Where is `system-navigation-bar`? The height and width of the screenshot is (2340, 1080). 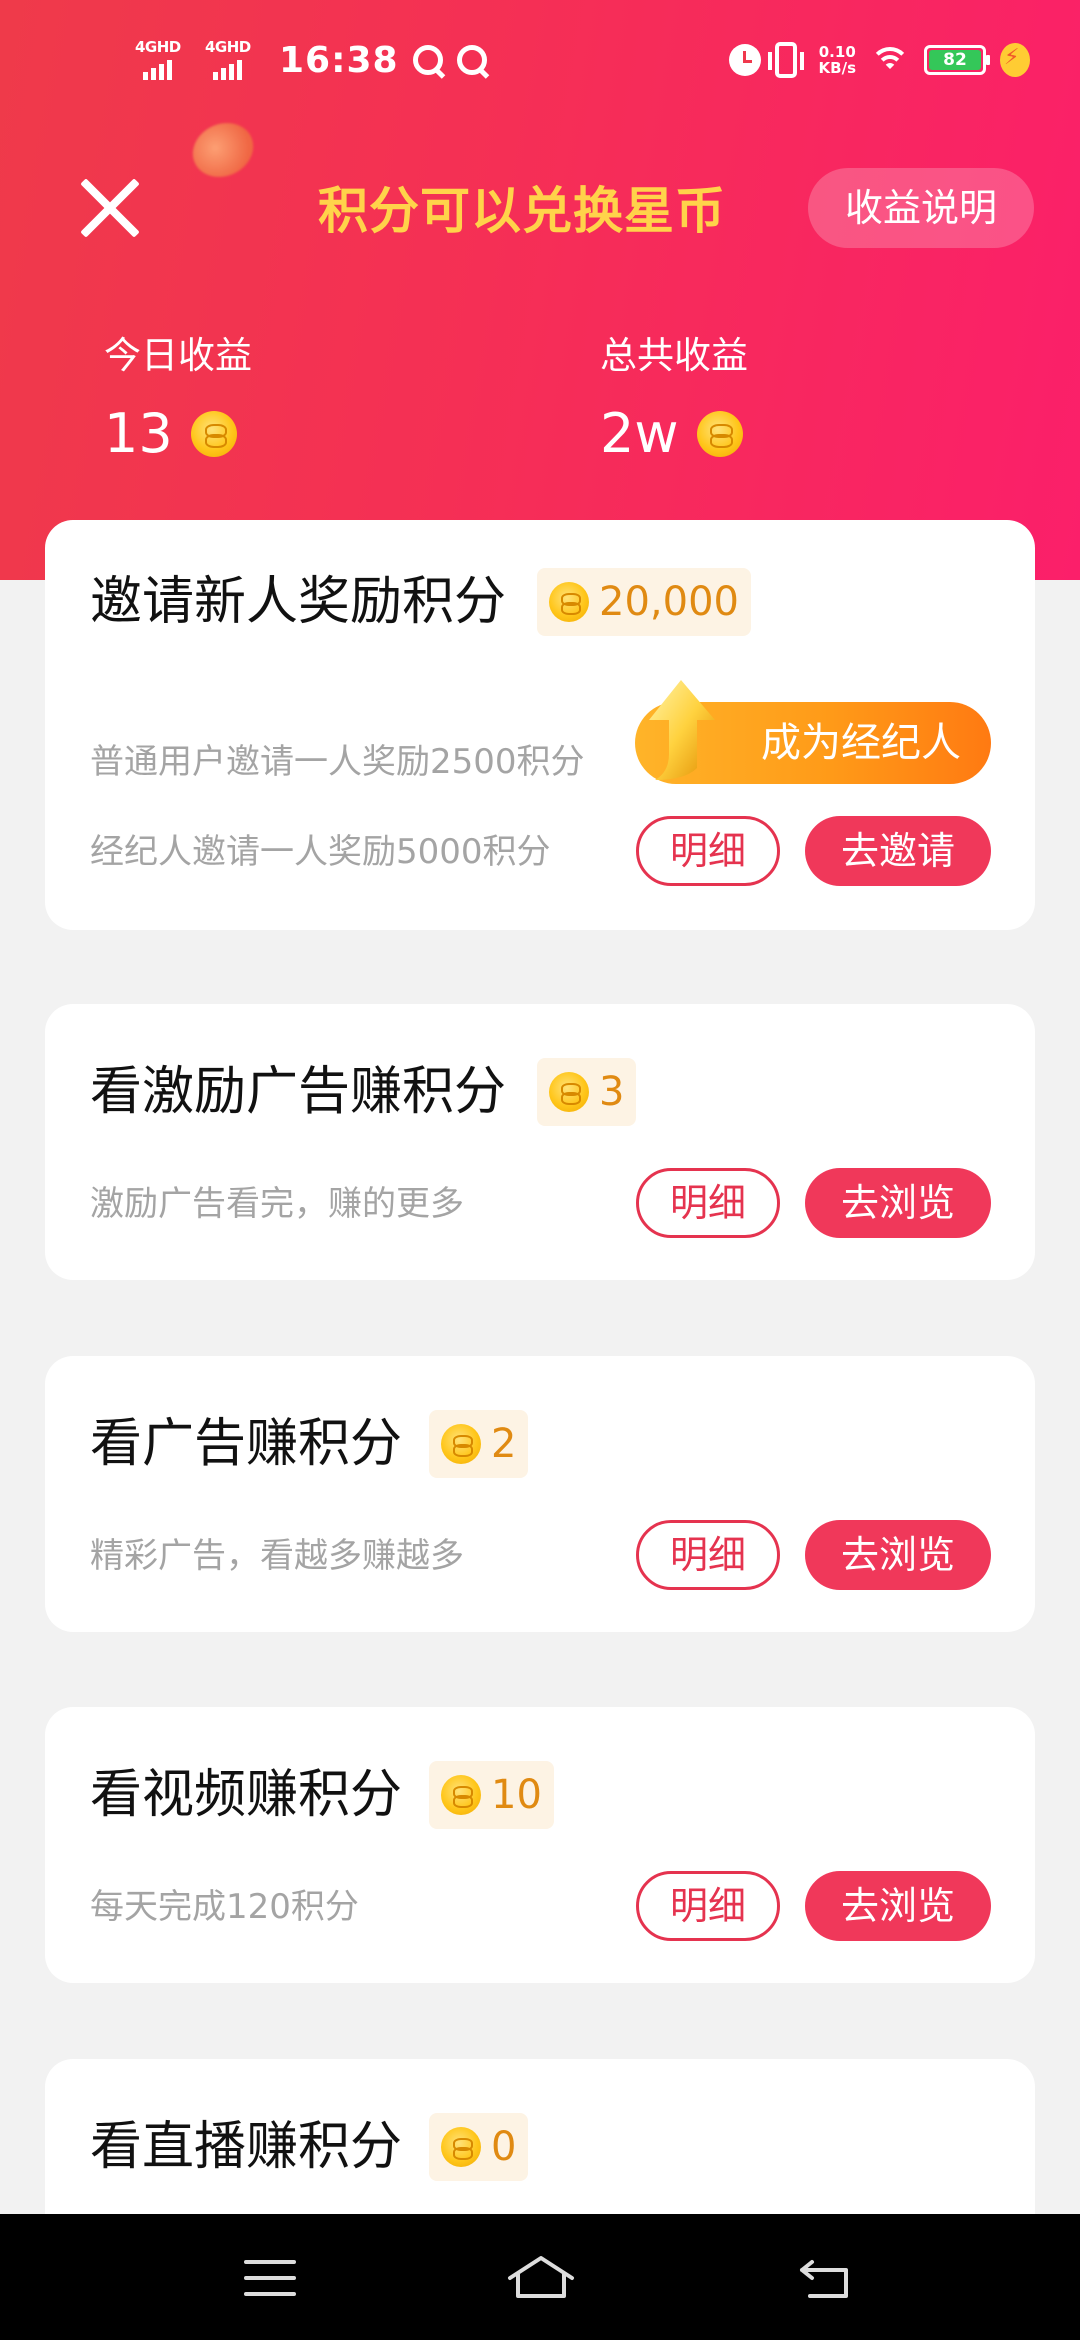 system-navigation-bar is located at coordinates (540, 2277).